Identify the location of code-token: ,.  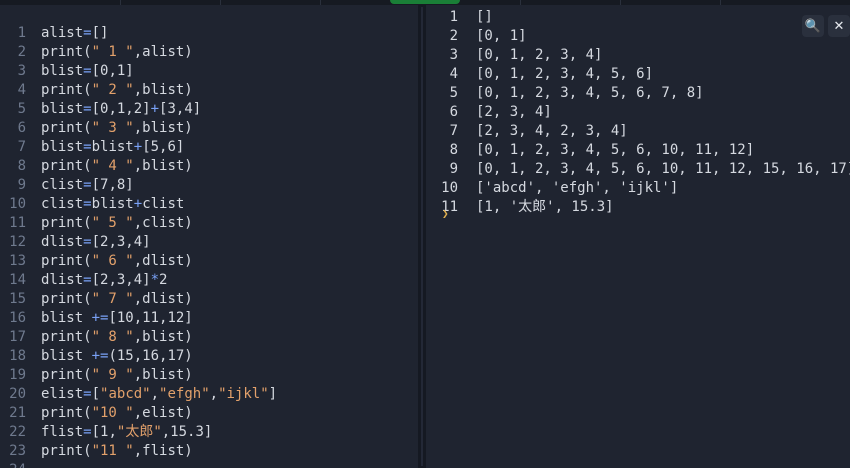
(214, 394).